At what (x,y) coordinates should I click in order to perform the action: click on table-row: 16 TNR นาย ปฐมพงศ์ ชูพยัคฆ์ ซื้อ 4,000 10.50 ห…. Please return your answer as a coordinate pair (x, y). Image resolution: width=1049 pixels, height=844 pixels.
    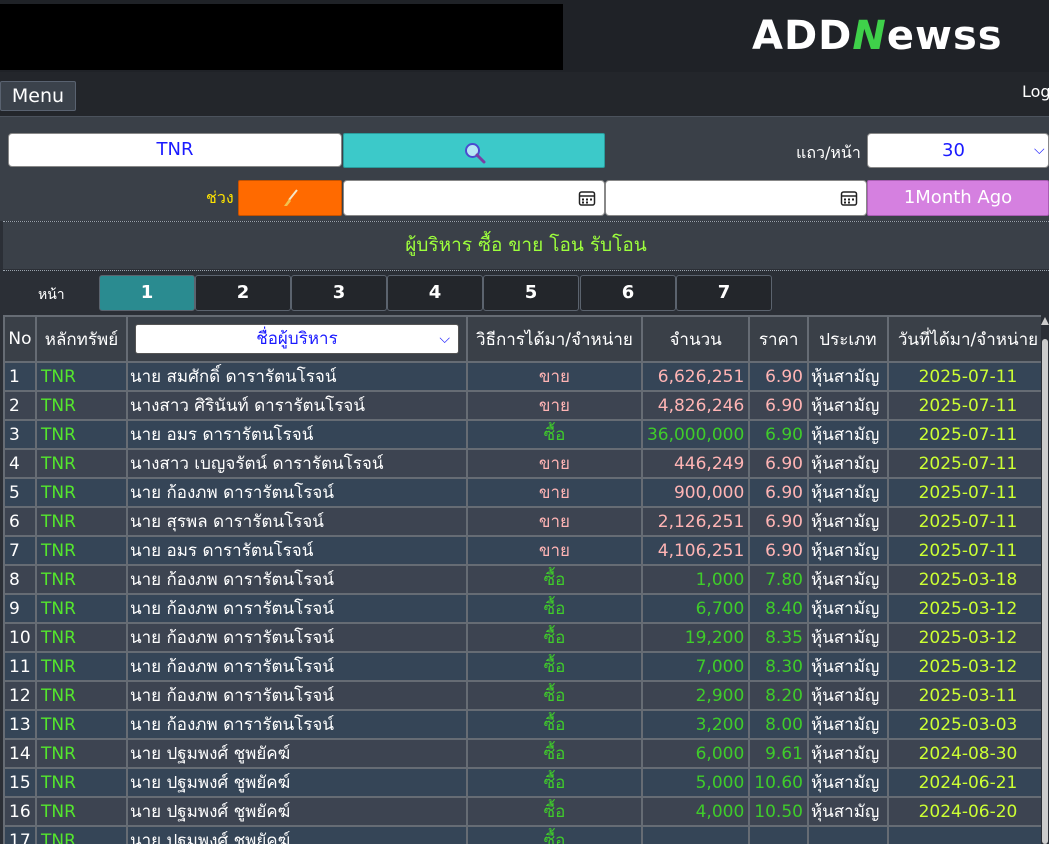
    Looking at the image, I should click on (526, 811).